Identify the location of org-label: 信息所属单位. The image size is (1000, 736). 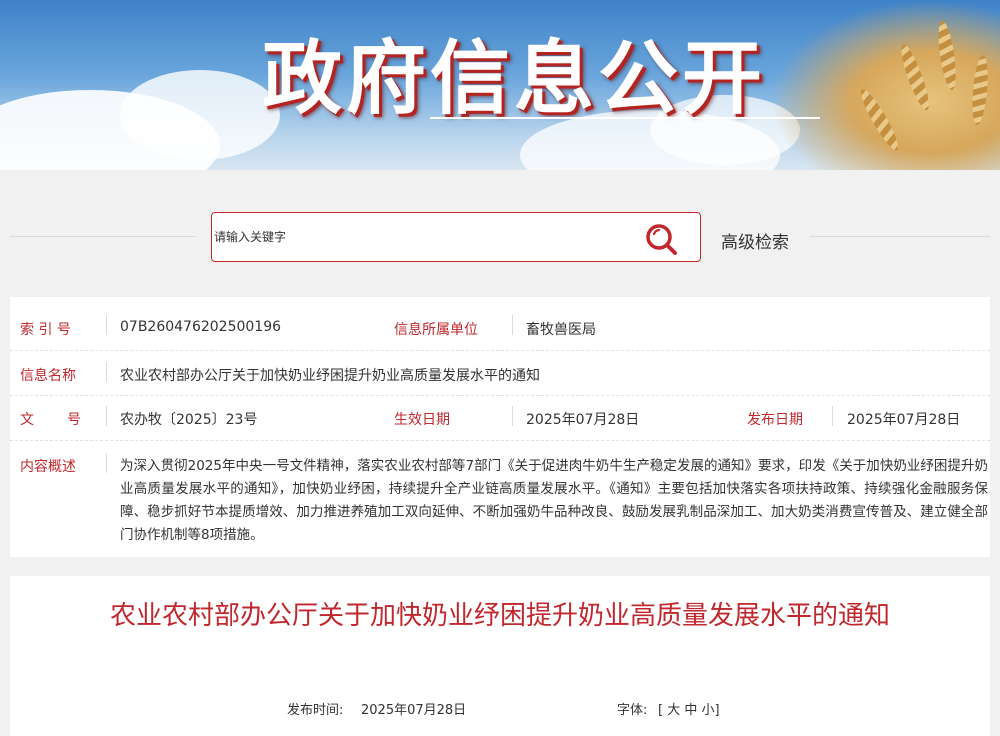
(436, 330).